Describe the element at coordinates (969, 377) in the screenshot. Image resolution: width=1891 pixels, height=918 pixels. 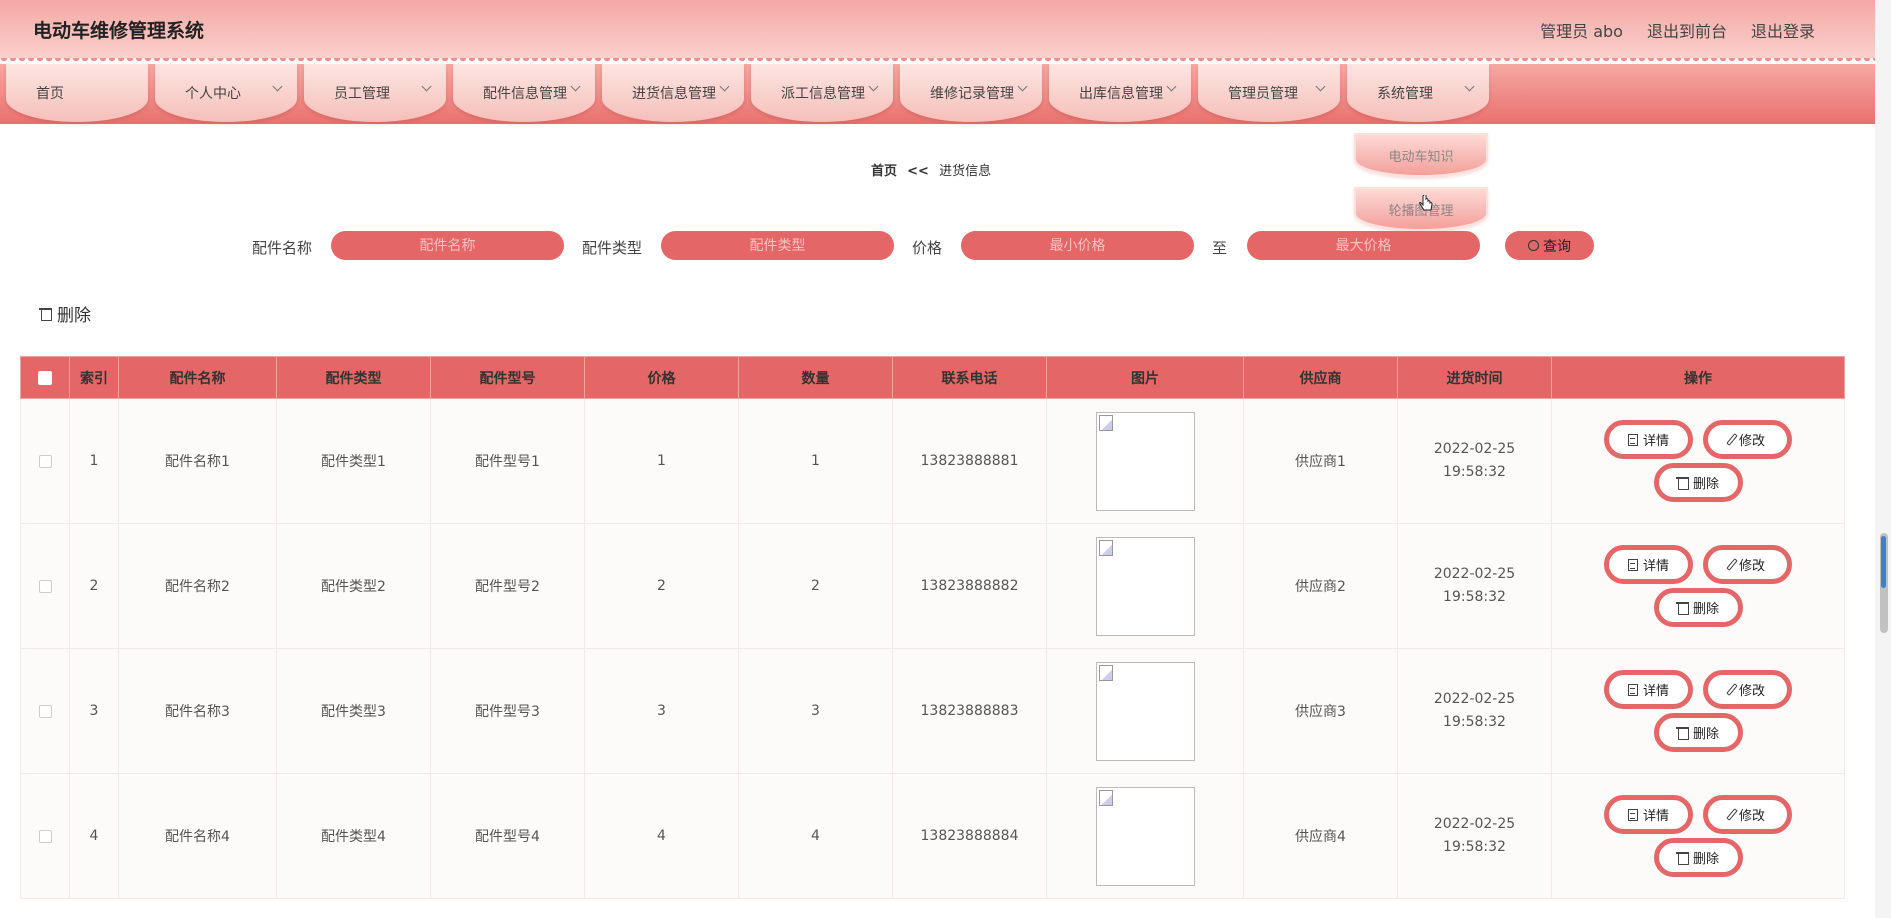
I see `column-header: 联系电话` at that location.